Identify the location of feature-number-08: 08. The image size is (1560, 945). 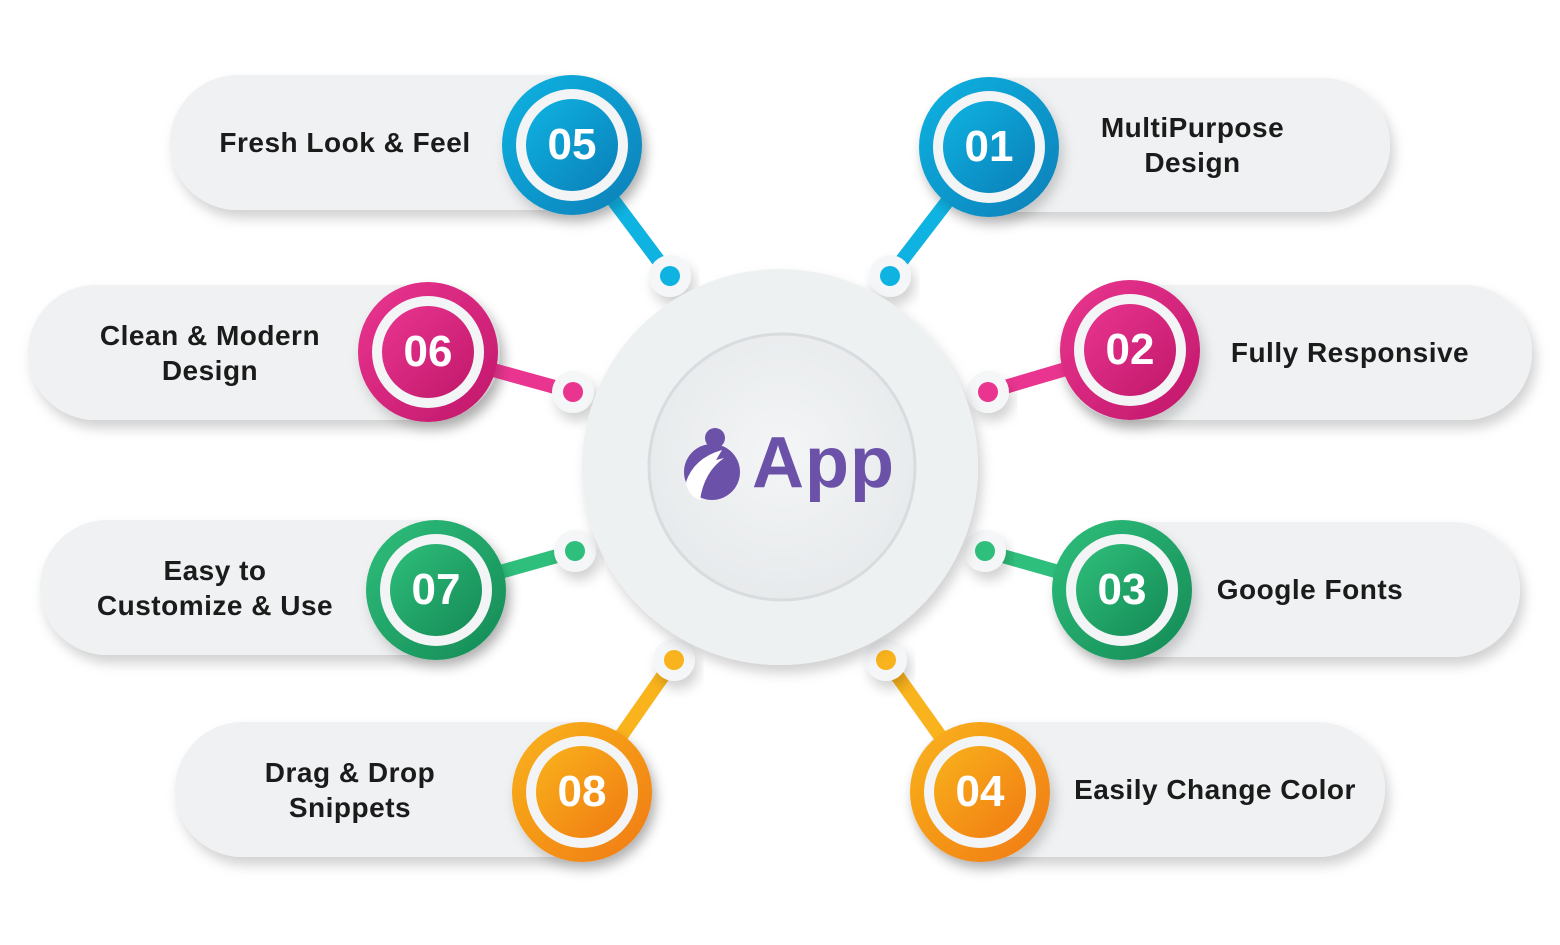
(582, 791).